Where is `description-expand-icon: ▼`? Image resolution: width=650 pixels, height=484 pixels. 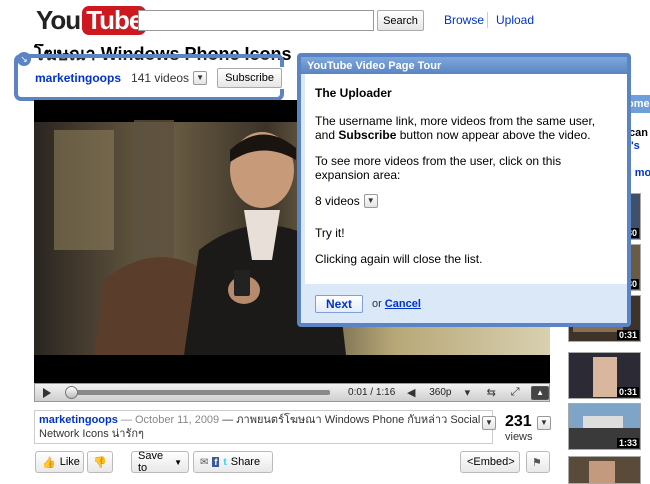 description-expand-icon: ▼ is located at coordinates (489, 423).